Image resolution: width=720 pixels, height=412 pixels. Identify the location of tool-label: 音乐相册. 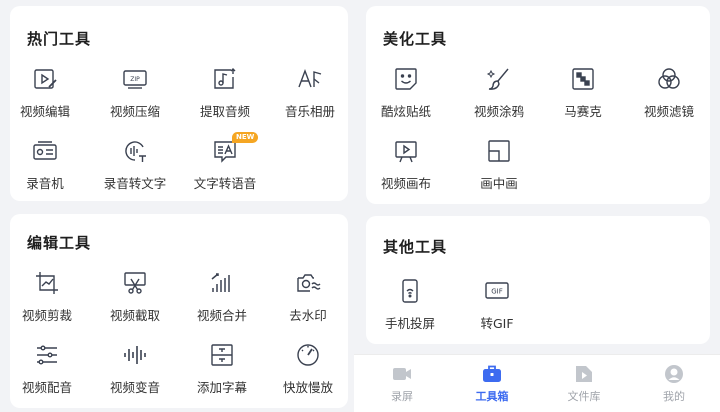
(309, 111).